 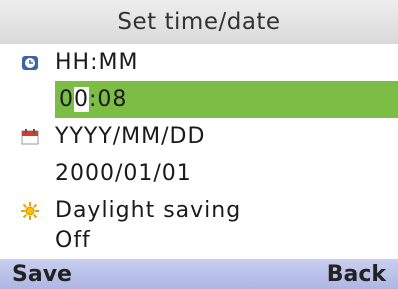 What do you see at coordinates (199, 173) in the screenshot?
I see `date-value-row: 2000/01/01` at bounding box center [199, 173].